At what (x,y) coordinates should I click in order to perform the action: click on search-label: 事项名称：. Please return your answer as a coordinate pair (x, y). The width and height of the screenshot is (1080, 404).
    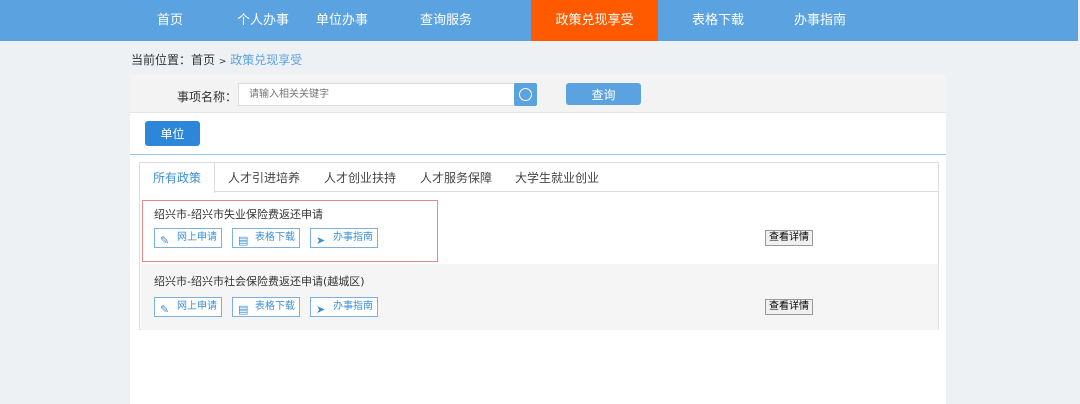
    Looking at the image, I should click on (207, 97).